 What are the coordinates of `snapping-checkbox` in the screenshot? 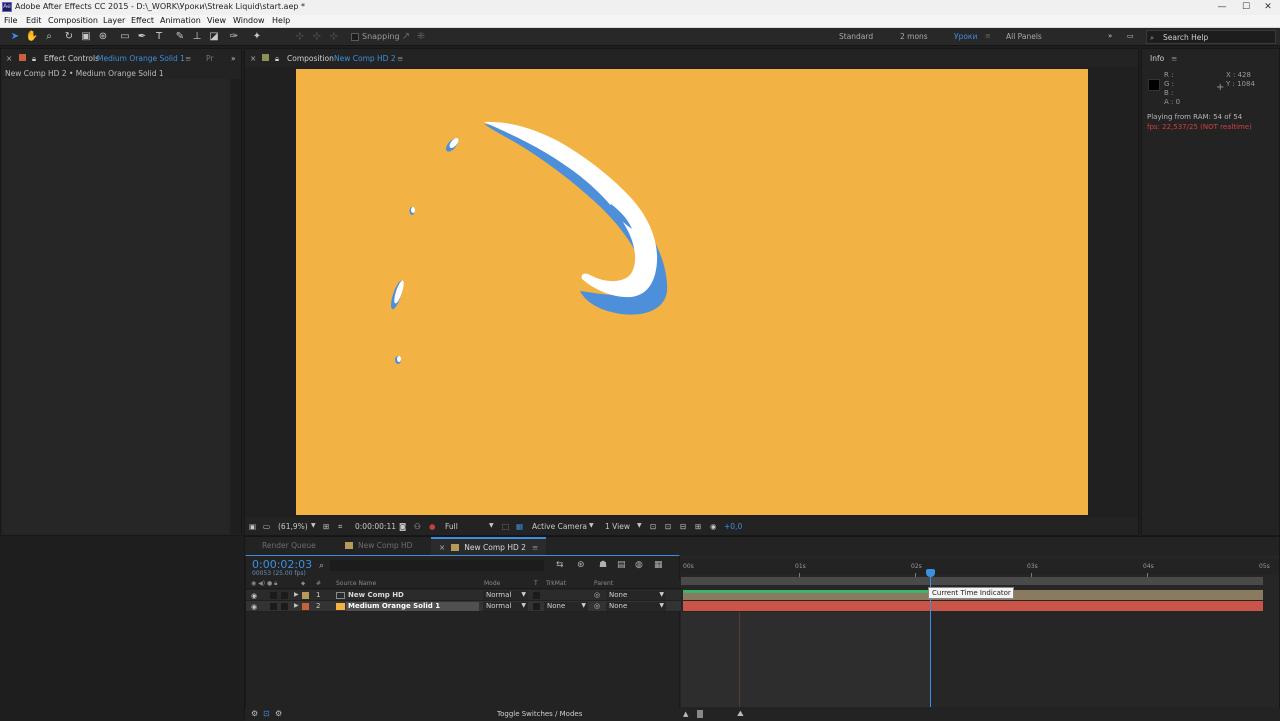 It's located at (355, 37).